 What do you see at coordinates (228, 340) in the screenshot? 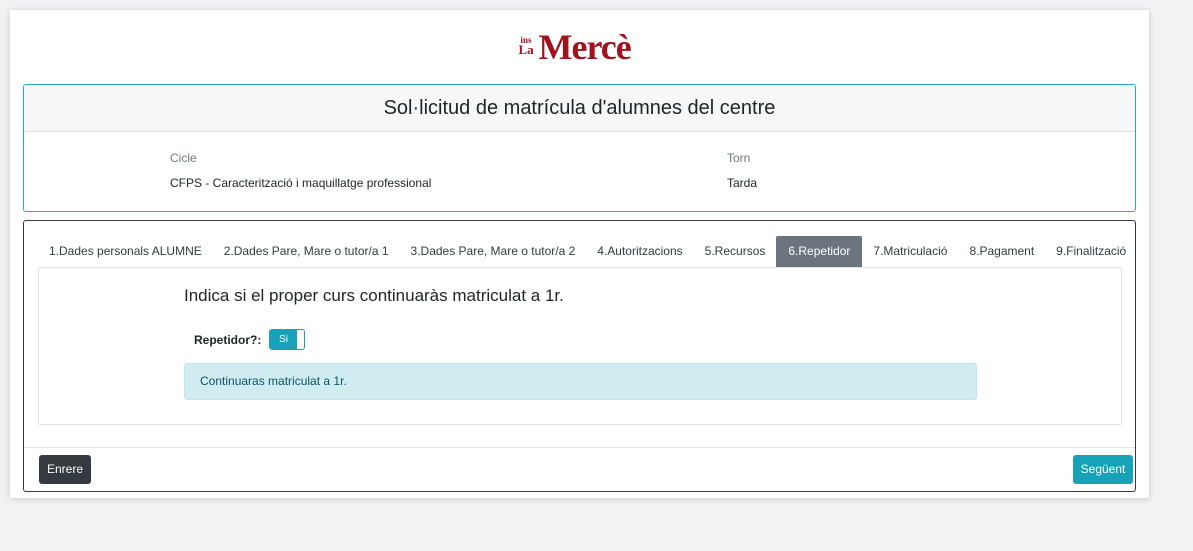
I see `repetidor-label: Repetidor?:` at bounding box center [228, 340].